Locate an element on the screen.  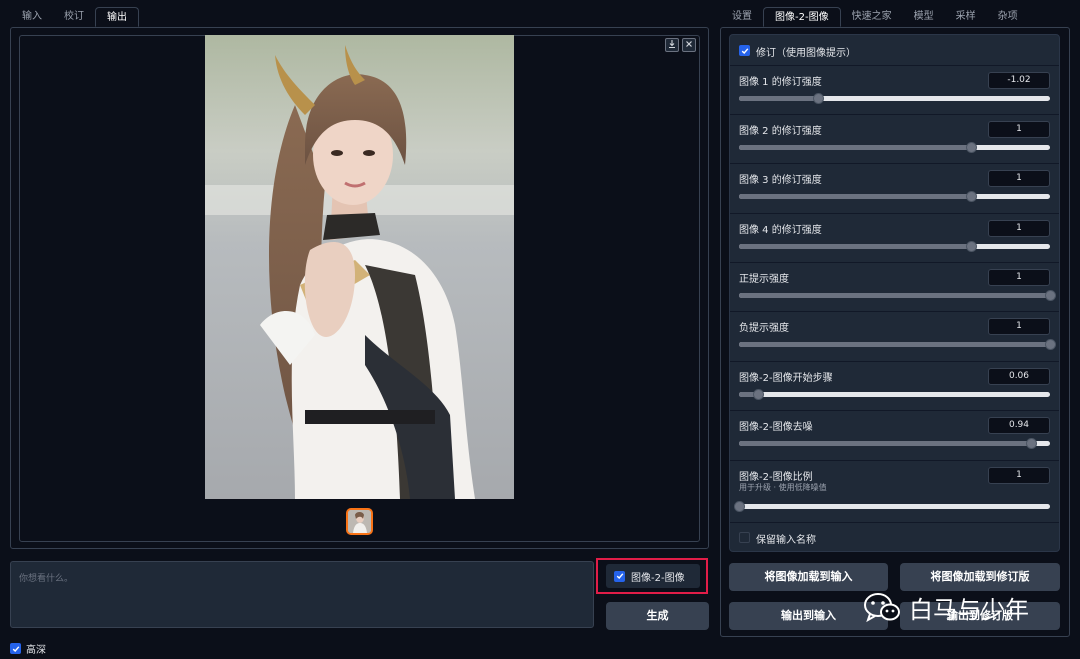
tab-revise: 校订 is located at coordinates (74, 17).